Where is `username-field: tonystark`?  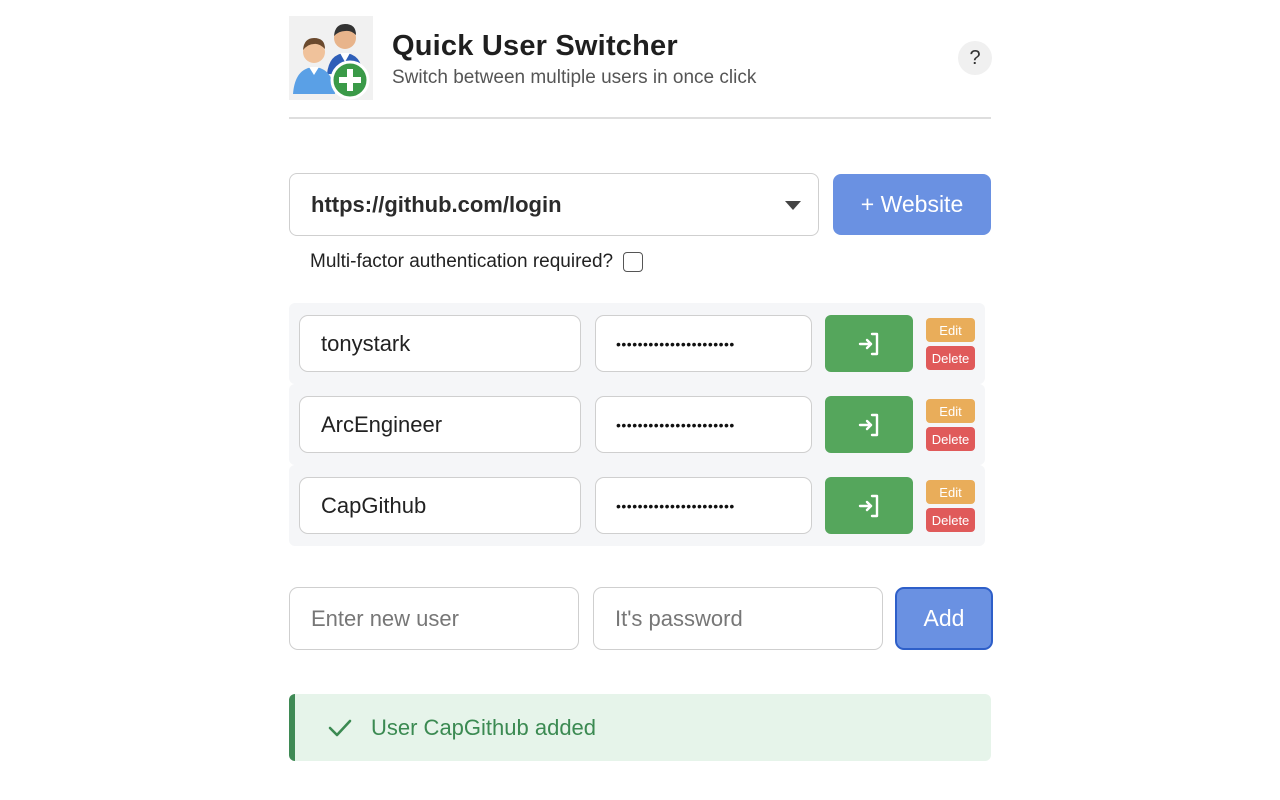
username-field: tonystark is located at coordinates (440, 343).